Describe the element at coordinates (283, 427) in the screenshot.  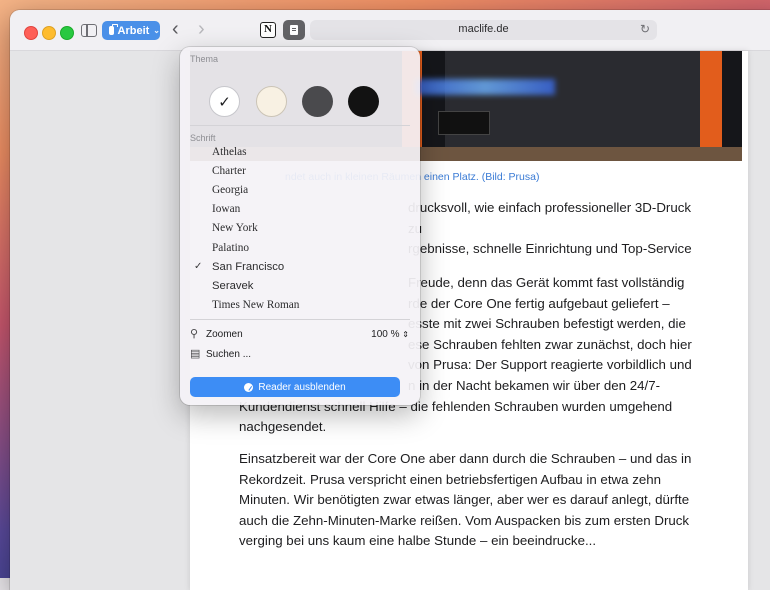
I see `paragraph-line: nachgesendet.` at that location.